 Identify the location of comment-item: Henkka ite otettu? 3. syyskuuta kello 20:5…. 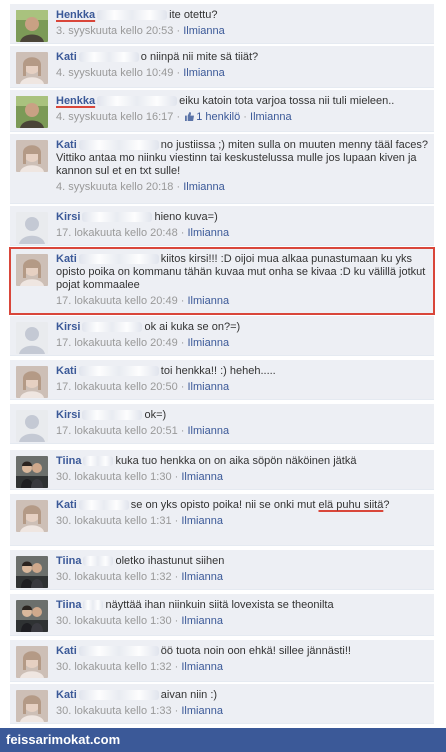
(222, 24).